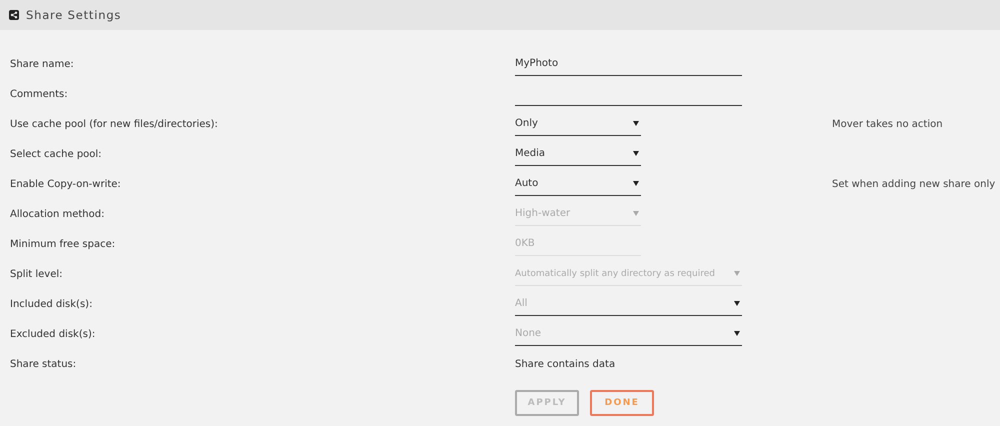  What do you see at coordinates (578, 154) in the screenshot?
I see `dropdown-field: Media` at bounding box center [578, 154].